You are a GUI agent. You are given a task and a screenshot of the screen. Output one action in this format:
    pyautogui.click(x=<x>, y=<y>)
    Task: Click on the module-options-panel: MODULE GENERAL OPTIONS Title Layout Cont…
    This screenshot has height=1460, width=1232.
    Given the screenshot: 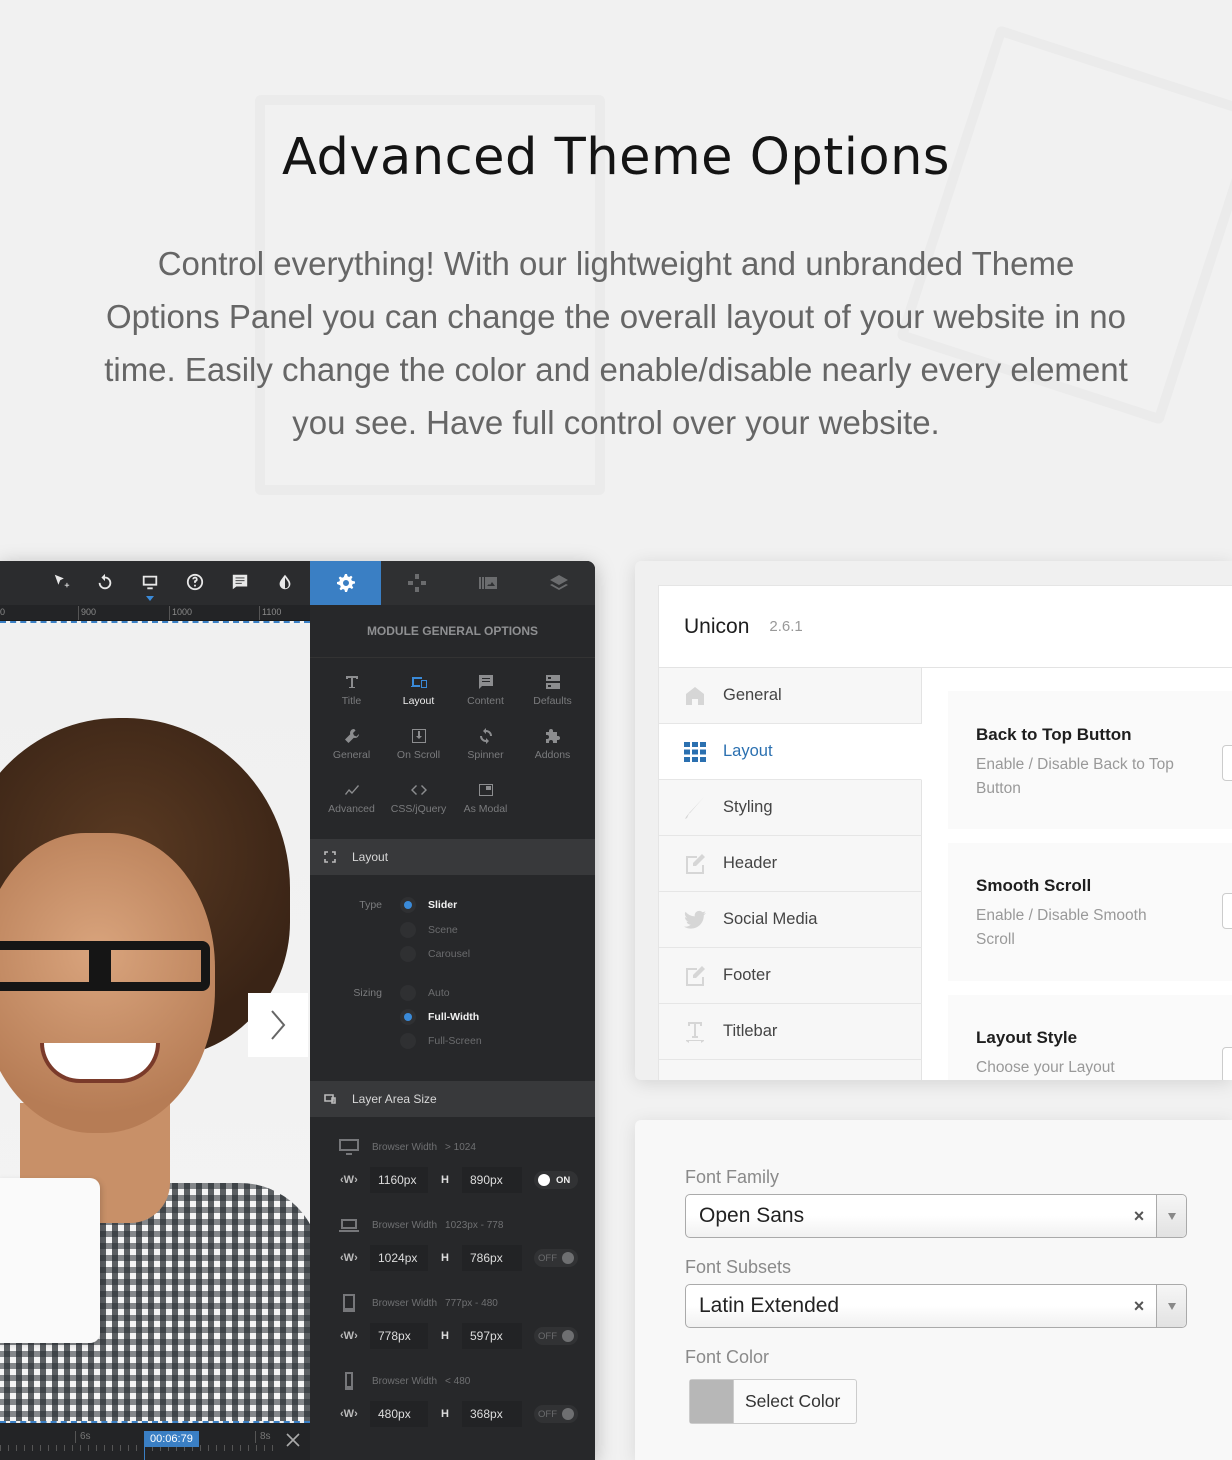 What is the action you would take?
    pyautogui.click(x=452, y=1032)
    